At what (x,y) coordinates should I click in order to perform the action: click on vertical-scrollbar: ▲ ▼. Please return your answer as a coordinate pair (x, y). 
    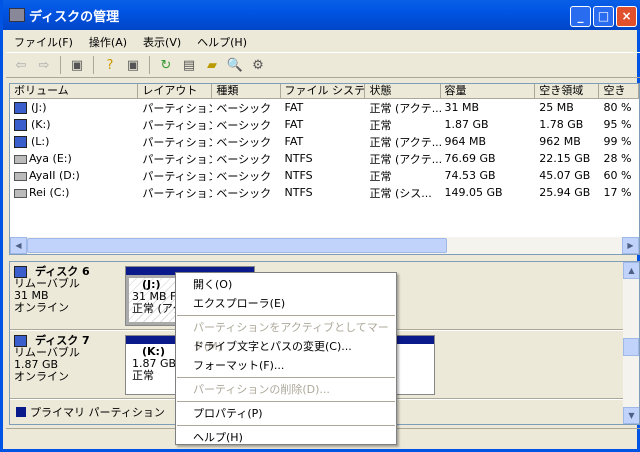
    Looking at the image, I should click on (631, 343).